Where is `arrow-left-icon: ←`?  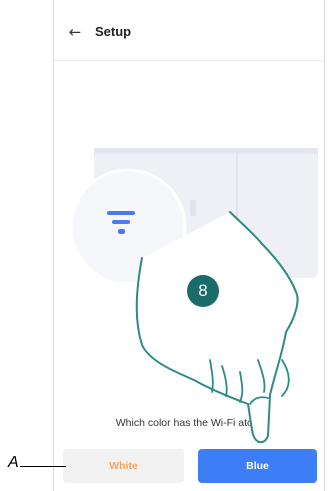 arrow-left-icon: ← is located at coordinates (75, 32).